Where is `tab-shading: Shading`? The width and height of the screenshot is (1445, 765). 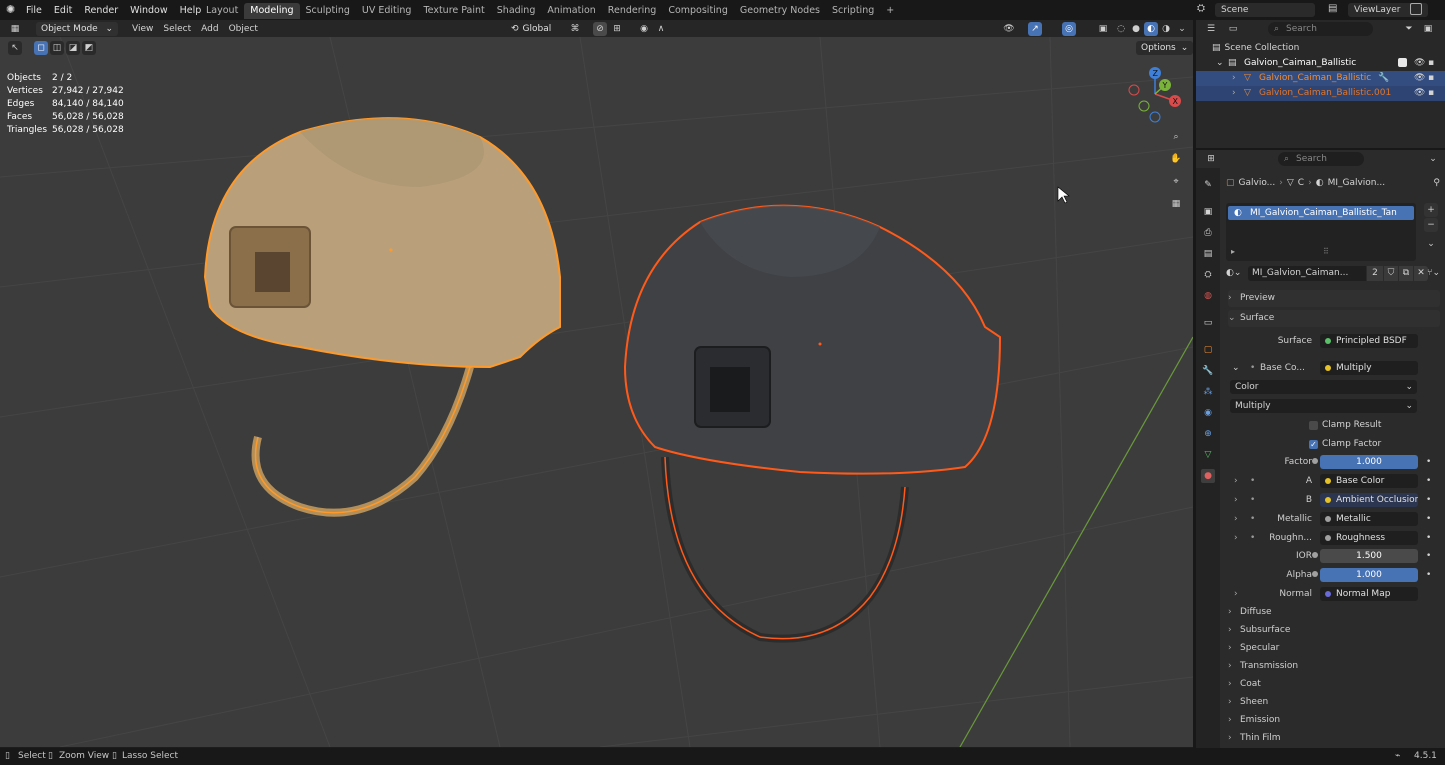
tab-shading: Shading is located at coordinates (516, 11).